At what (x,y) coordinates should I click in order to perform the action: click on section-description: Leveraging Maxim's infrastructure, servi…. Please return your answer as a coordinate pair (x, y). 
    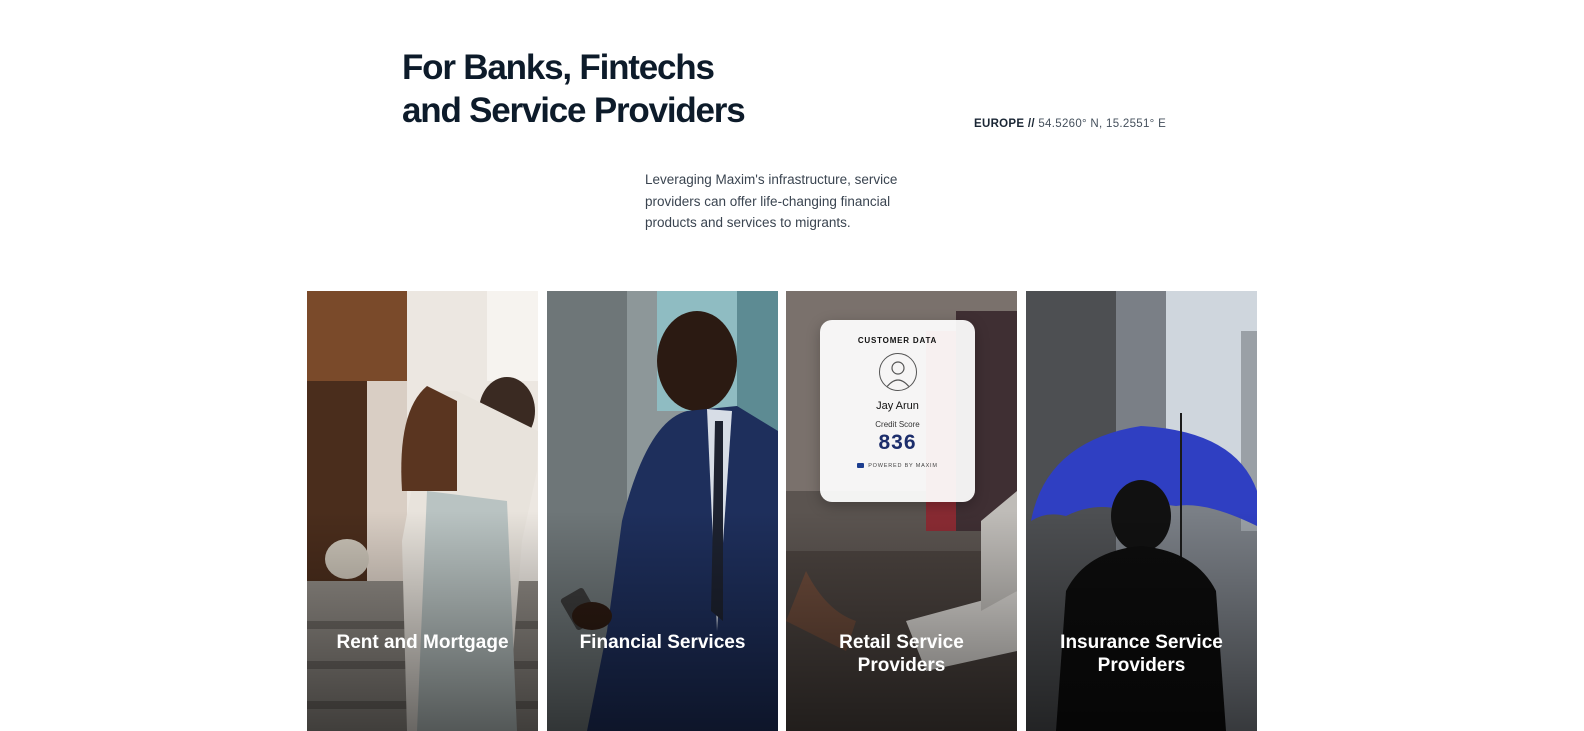
    Looking at the image, I should click on (771, 201).